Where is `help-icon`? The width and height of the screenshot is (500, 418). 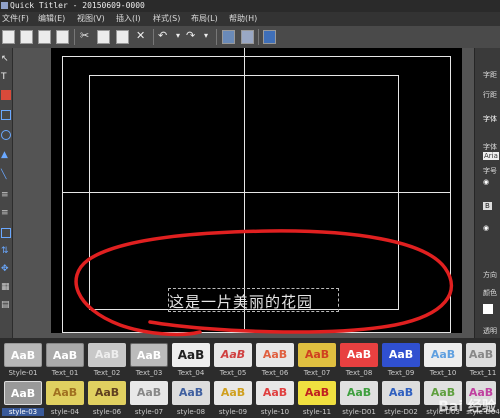
help-icon is located at coordinates (269, 37).